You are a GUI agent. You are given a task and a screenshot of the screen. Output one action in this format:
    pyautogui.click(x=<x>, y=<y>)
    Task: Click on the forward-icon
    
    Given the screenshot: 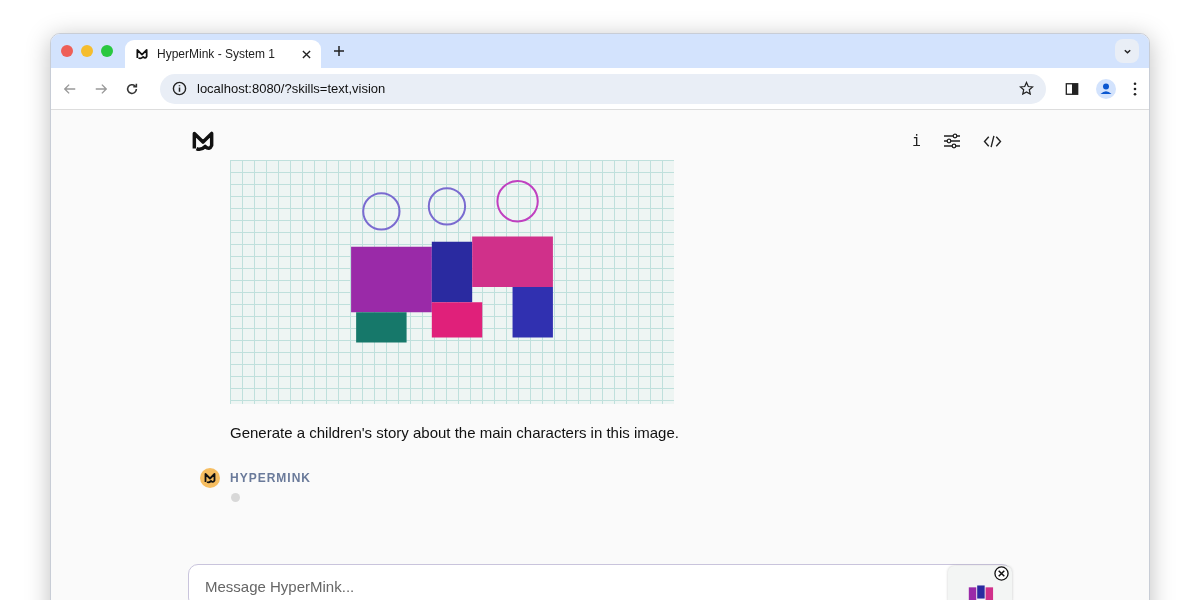 What is the action you would take?
    pyautogui.click(x=101, y=88)
    